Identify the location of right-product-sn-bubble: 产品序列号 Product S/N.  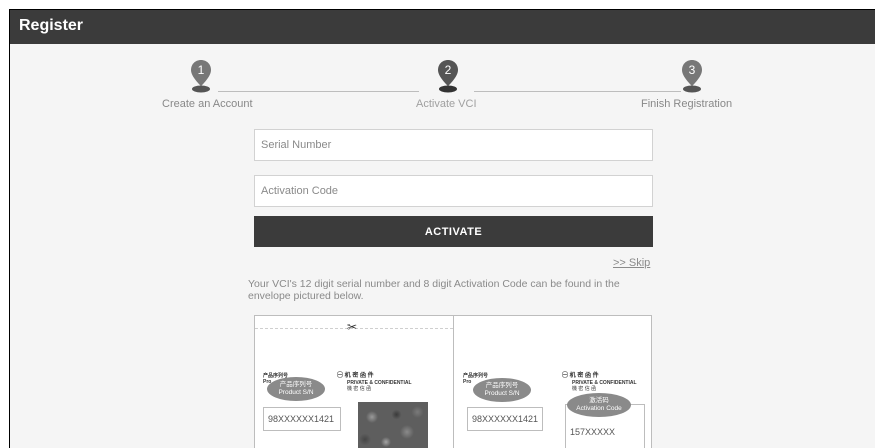
(502, 390).